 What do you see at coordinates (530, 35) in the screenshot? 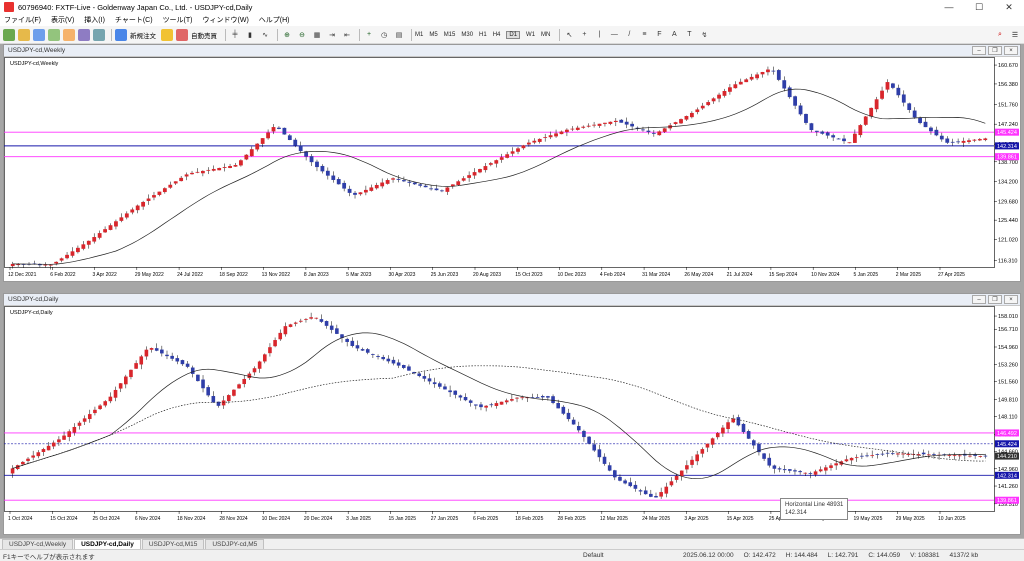
I see `timeframe-w1: W1` at bounding box center [530, 35].